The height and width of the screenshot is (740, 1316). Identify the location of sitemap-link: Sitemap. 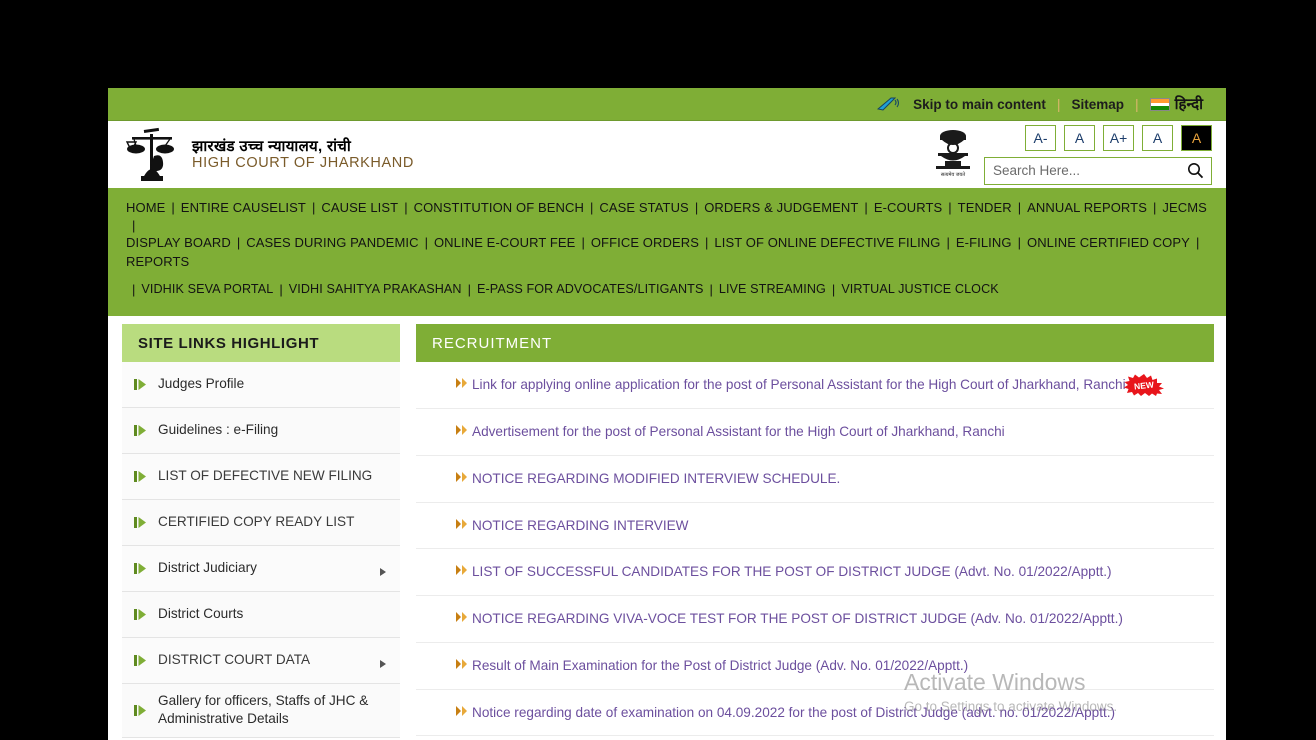
(1097, 104).